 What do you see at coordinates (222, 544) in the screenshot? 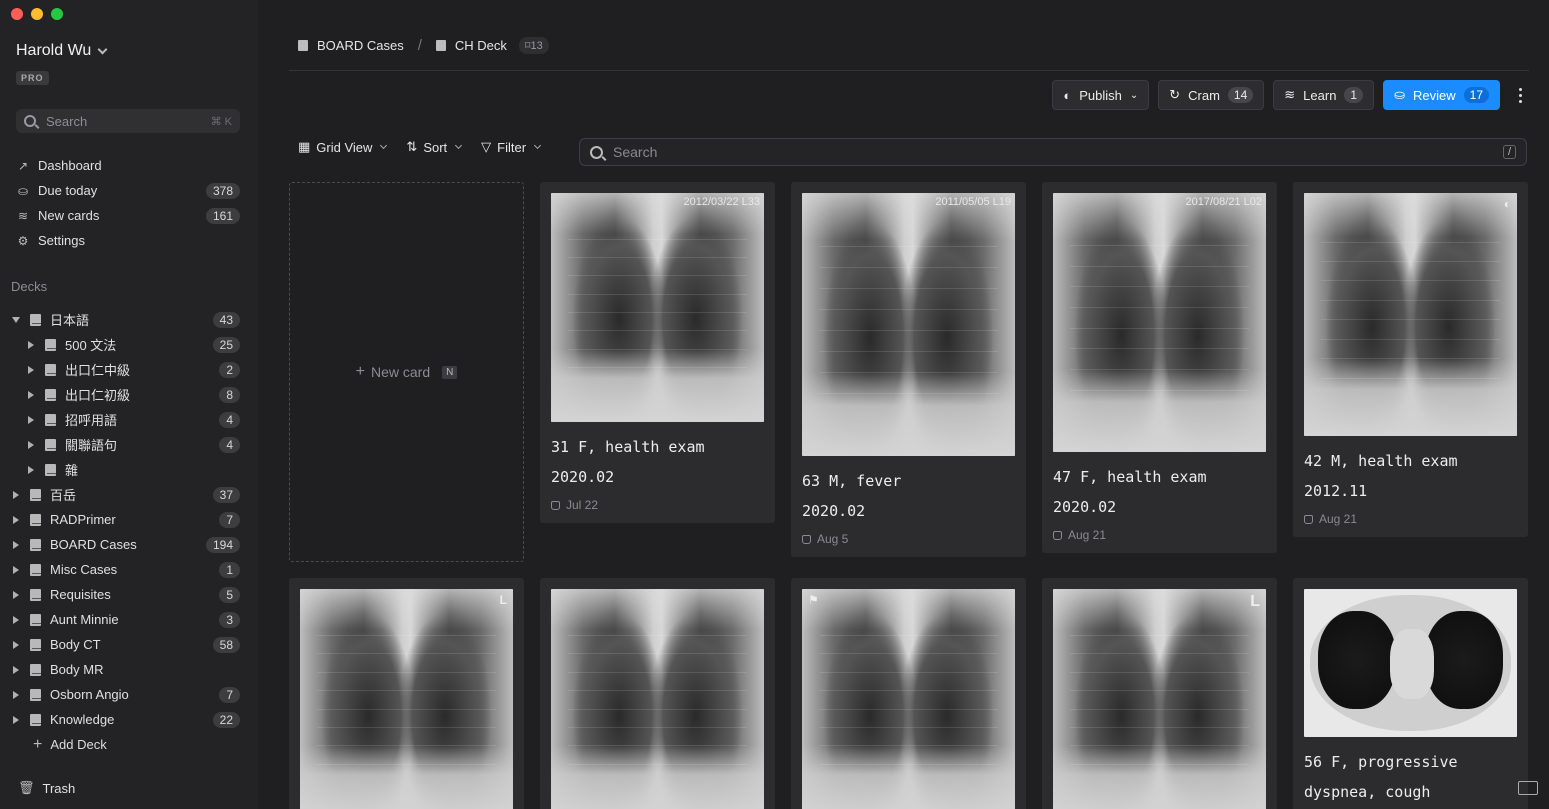
I see `count-badge: 194` at bounding box center [222, 544].